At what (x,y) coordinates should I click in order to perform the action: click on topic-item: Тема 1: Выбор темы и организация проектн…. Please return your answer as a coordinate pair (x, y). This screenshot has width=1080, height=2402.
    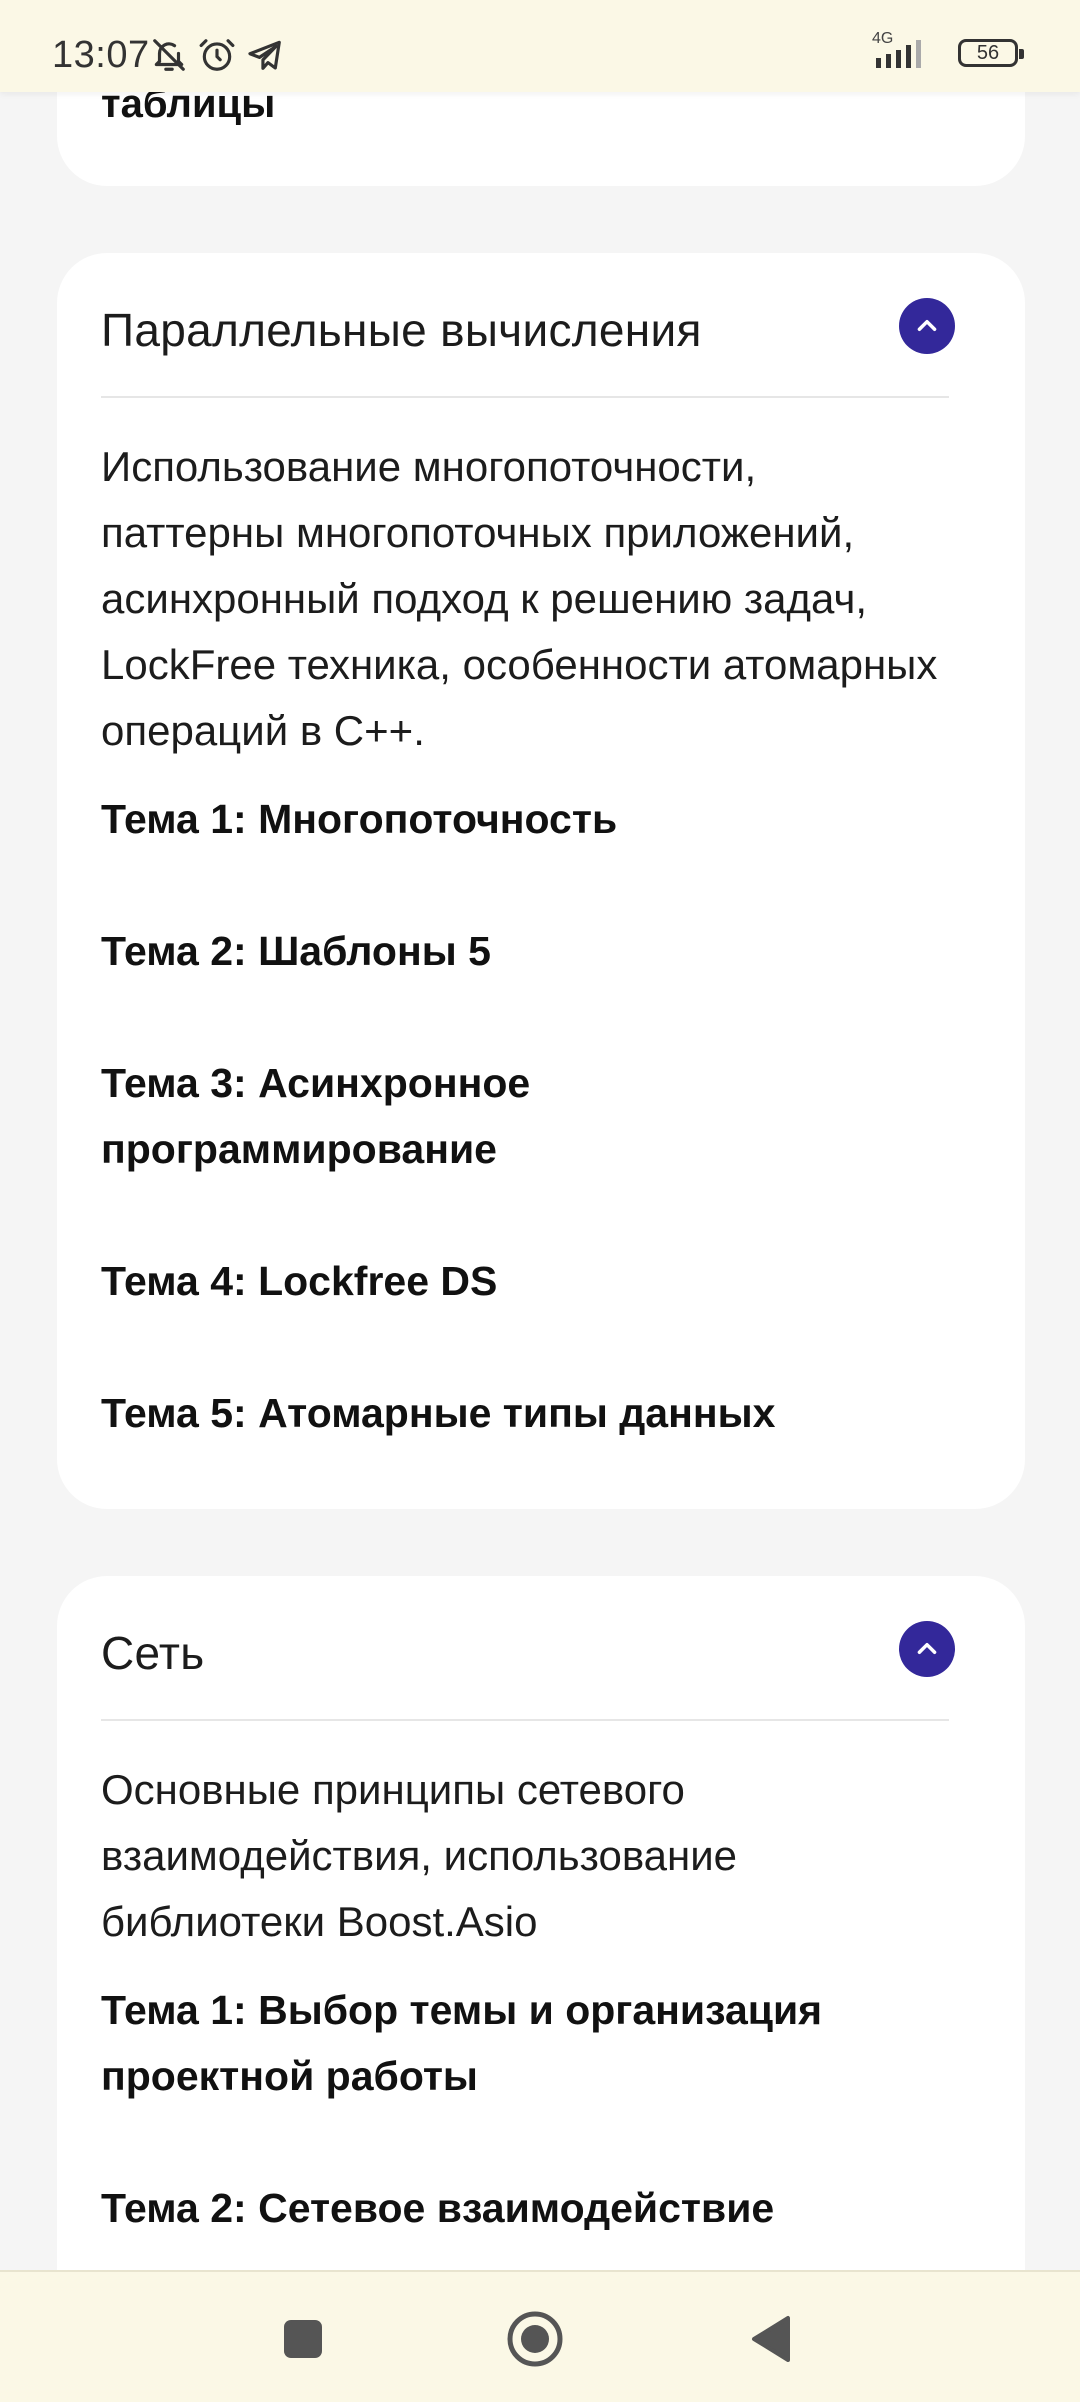
    Looking at the image, I should click on (462, 2043).